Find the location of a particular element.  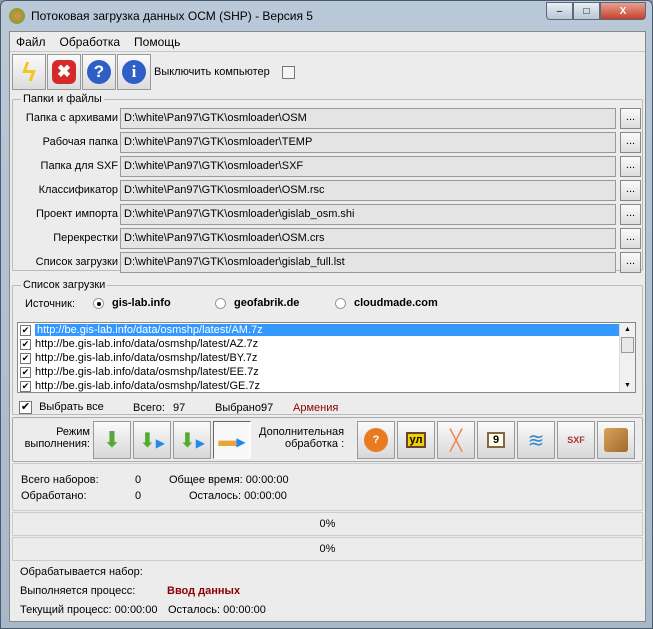

scroll-thumb is located at coordinates (627, 345).